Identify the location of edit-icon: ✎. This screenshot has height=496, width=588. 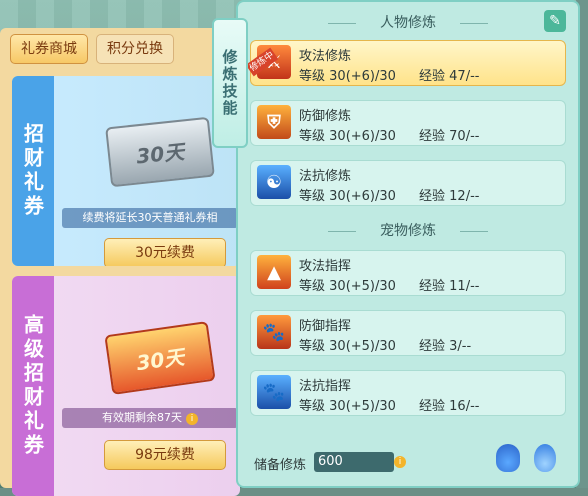
(555, 21).